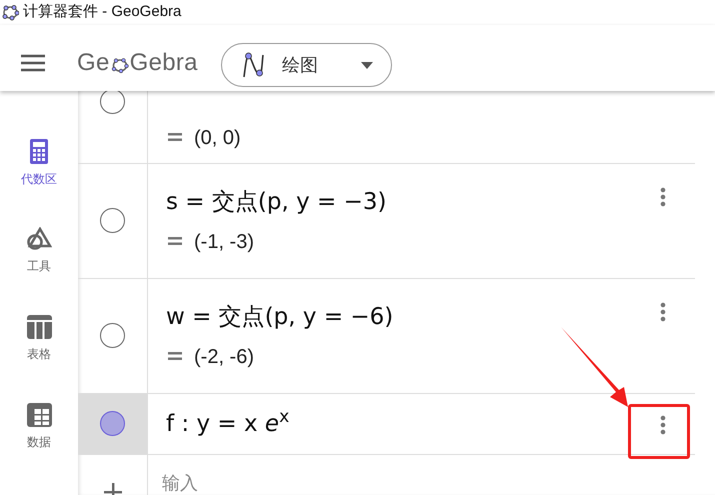 The height and width of the screenshot is (495, 715). Describe the element at coordinates (39, 359) in the screenshot. I see `sidebar-tab: 表格` at that location.